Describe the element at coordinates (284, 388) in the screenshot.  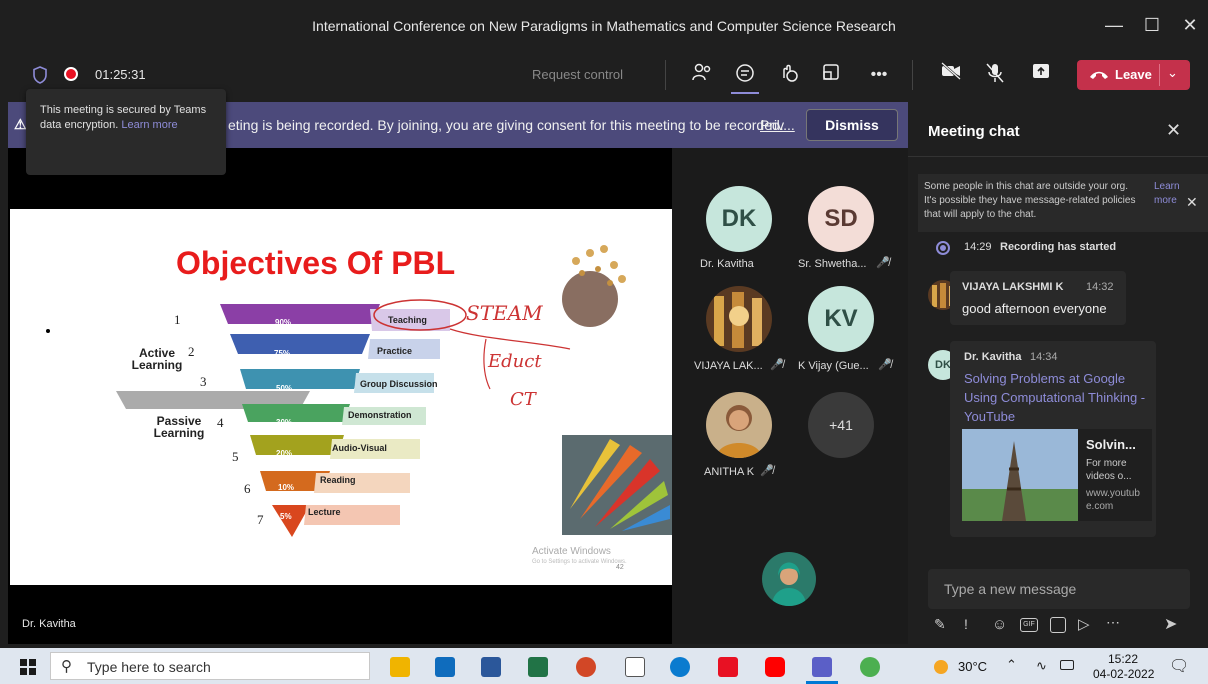
I see `level-percent: 50%` at that location.